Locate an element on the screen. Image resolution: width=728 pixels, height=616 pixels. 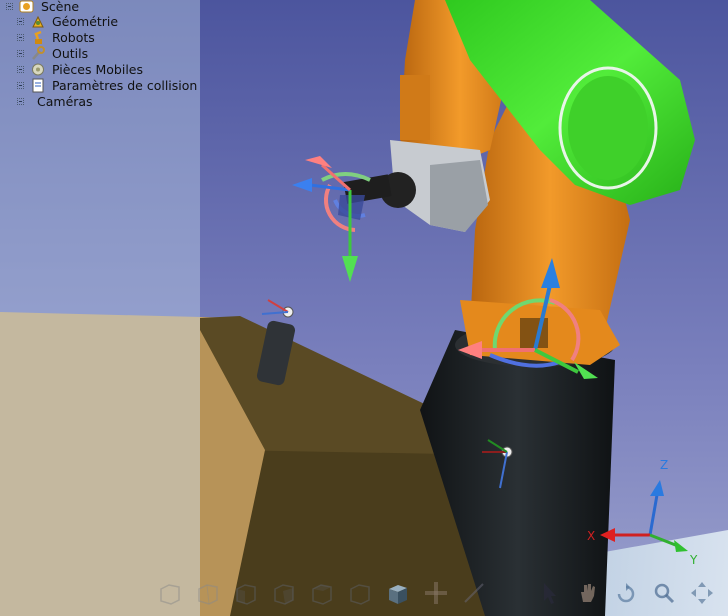
tree-label-collision-settings: Paramètres de collision is located at coordinates (125, 85).